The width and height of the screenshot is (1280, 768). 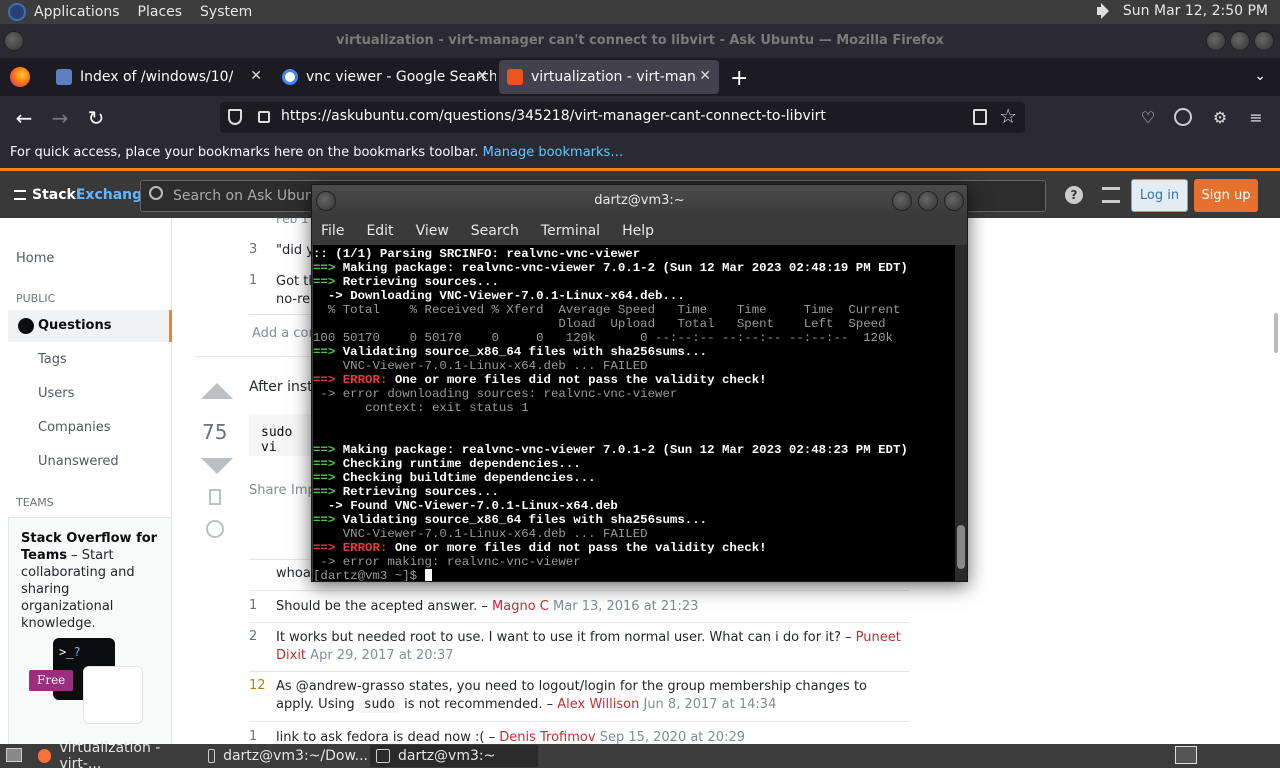 What do you see at coordinates (1159, 195) in the screenshot?
I see `login-button: Log in` at bounding box center [1159, 195].